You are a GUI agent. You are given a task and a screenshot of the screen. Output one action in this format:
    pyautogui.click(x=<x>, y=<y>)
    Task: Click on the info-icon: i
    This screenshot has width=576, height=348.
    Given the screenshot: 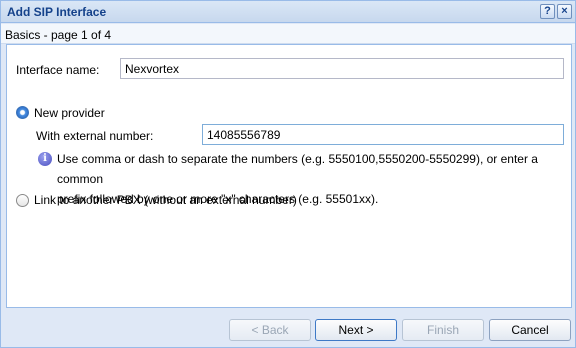 What is the action you would take?
    pyautogui.click(x=45, y=159)
    